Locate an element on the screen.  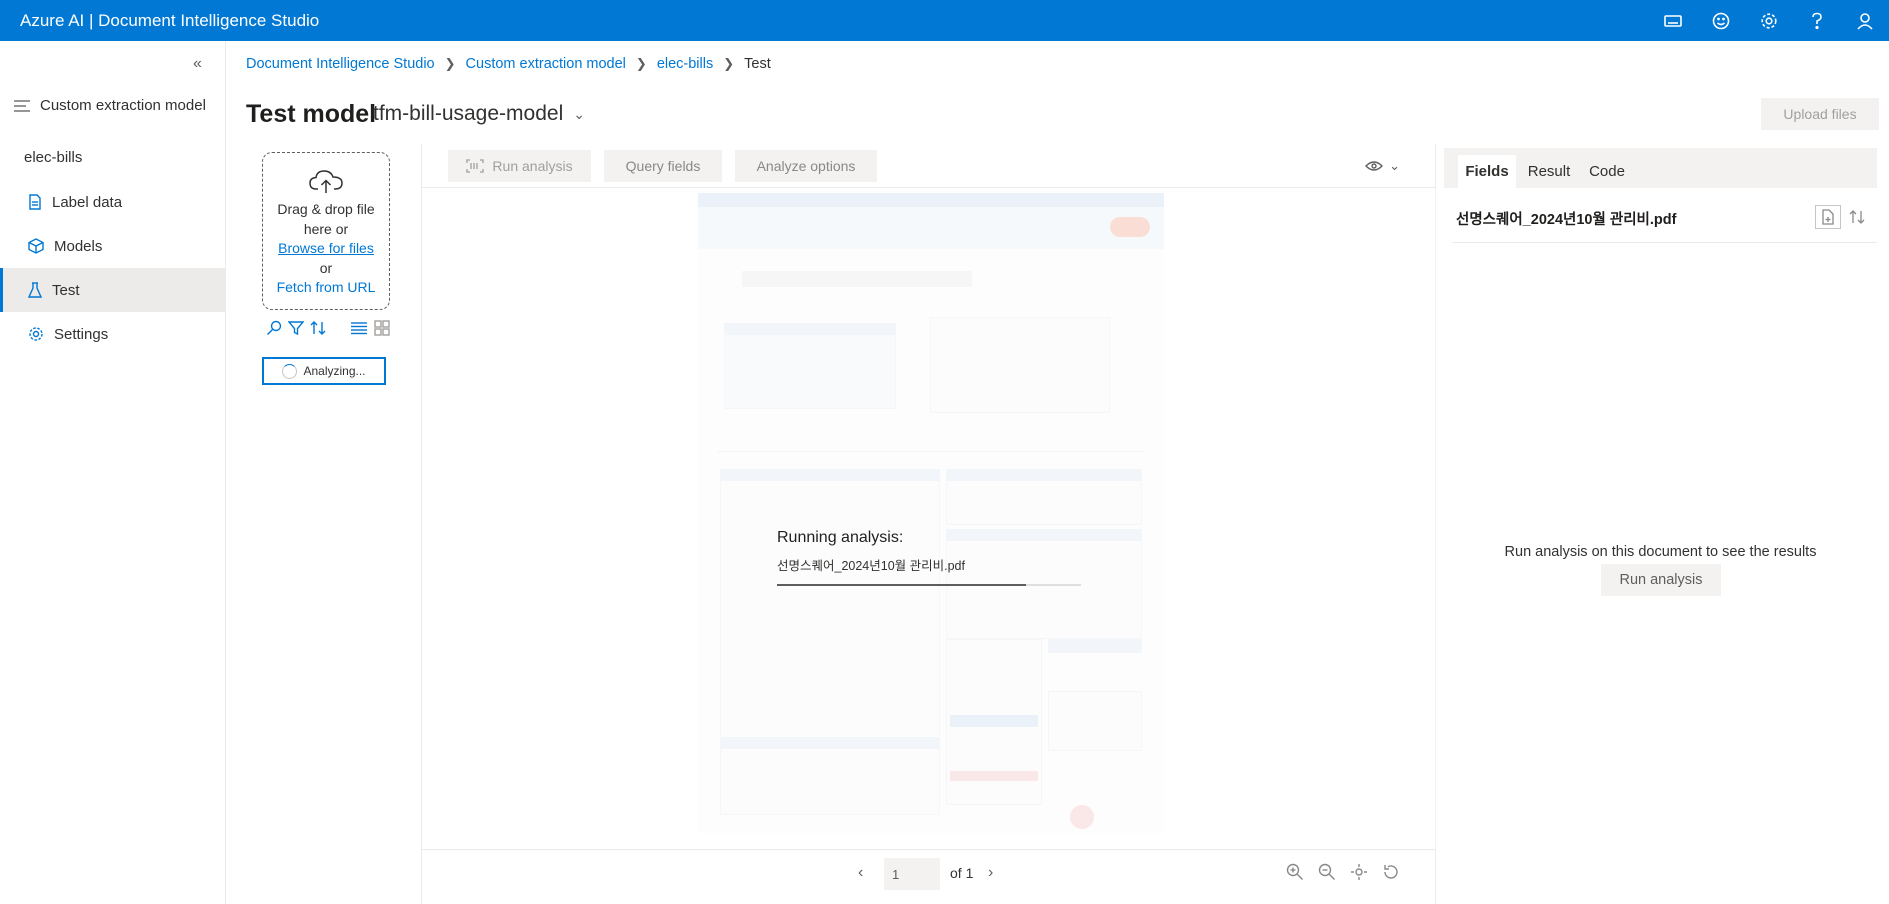
label-data-icon is located at coordinates (35, 202).